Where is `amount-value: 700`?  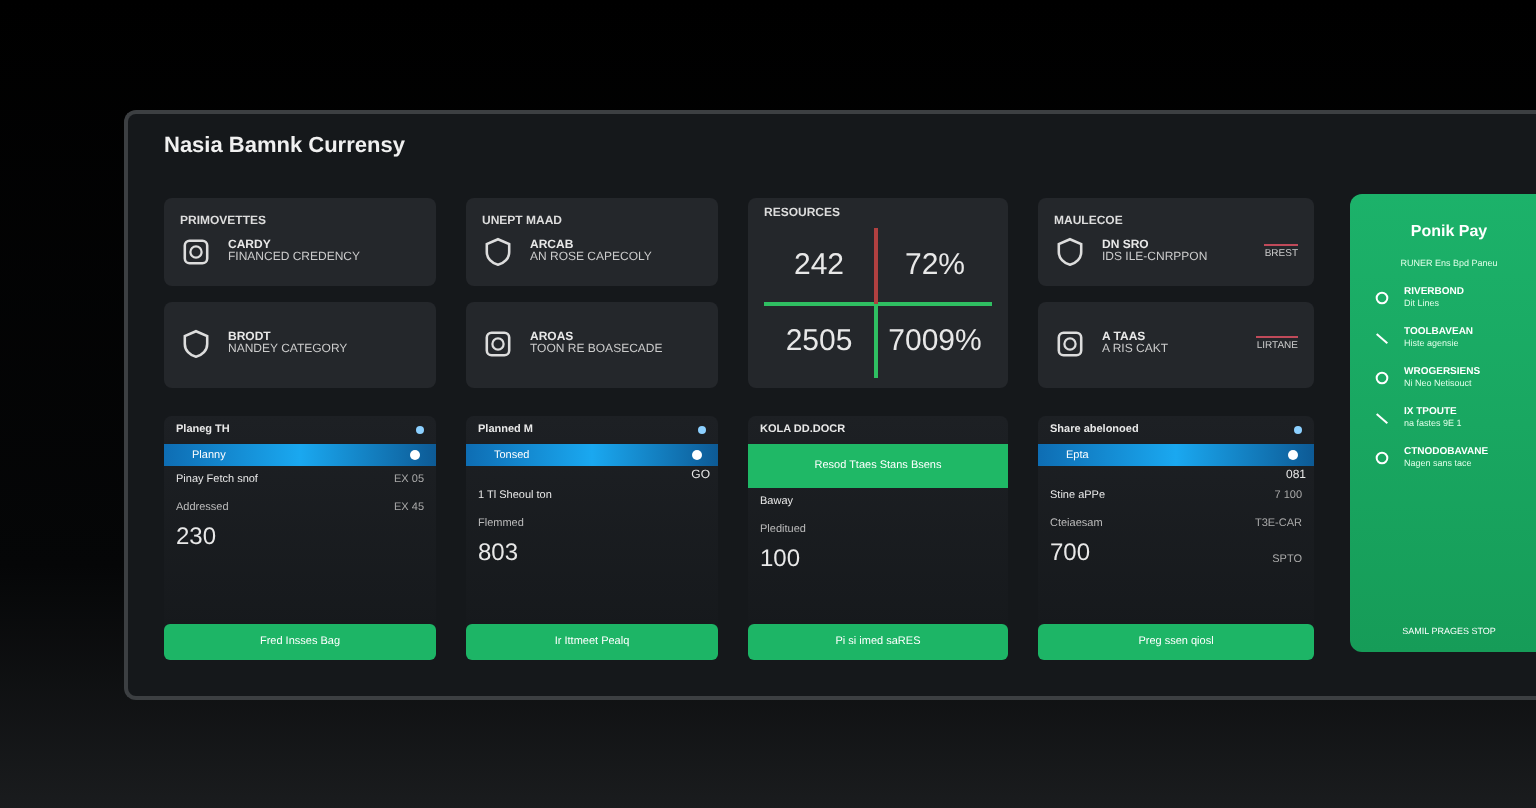
amount-value: 700 is located at coordinates (1070, 552).